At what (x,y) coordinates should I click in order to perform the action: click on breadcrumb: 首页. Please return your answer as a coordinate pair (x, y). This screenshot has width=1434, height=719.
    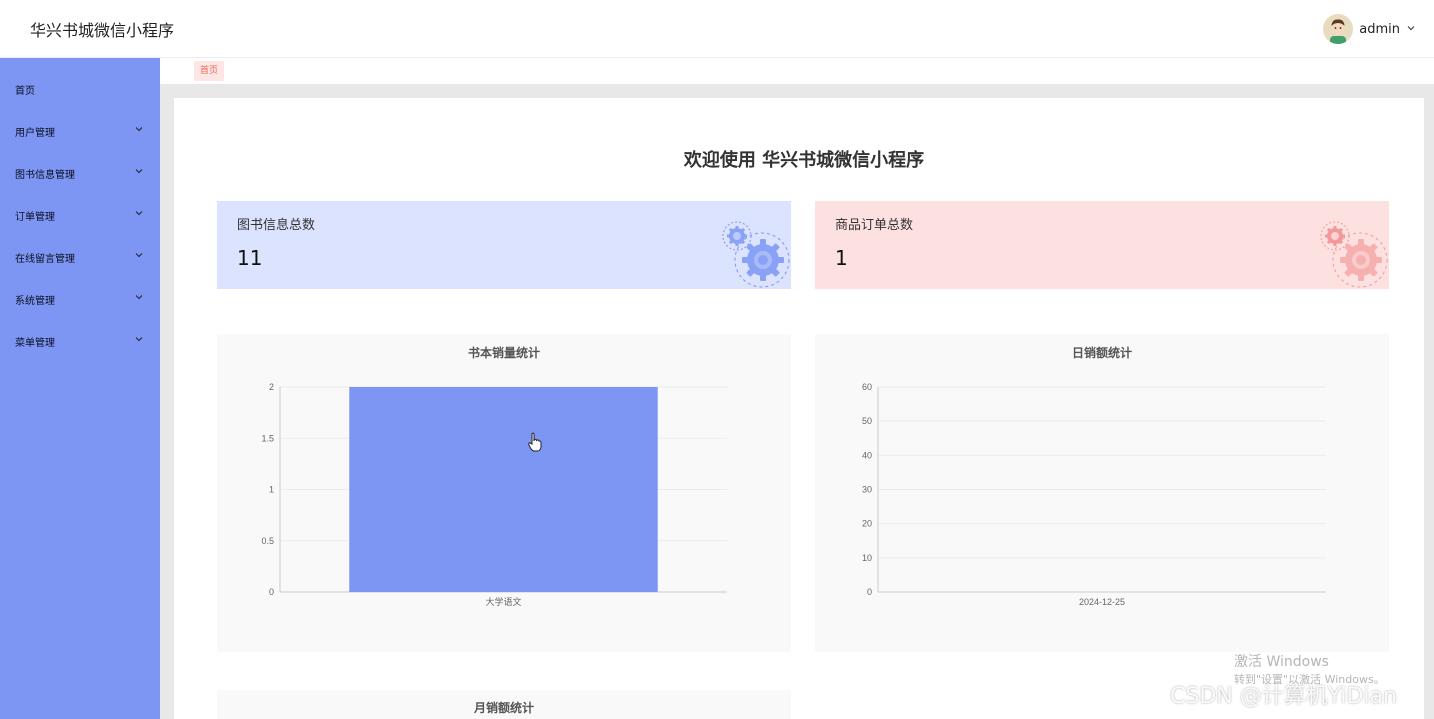
    Looking at the image, I should click on (797, 71).